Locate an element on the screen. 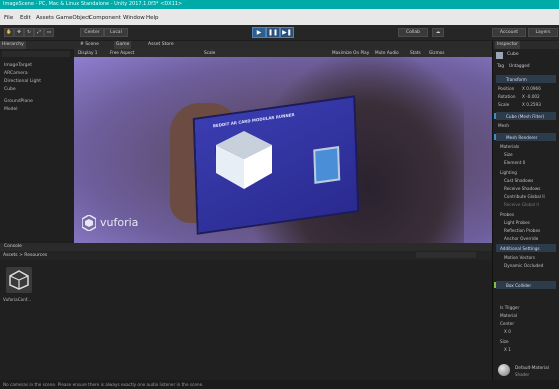 The height and width of the screenshot is (389, 559). menu-file: File is located at coordinates (8, 18).